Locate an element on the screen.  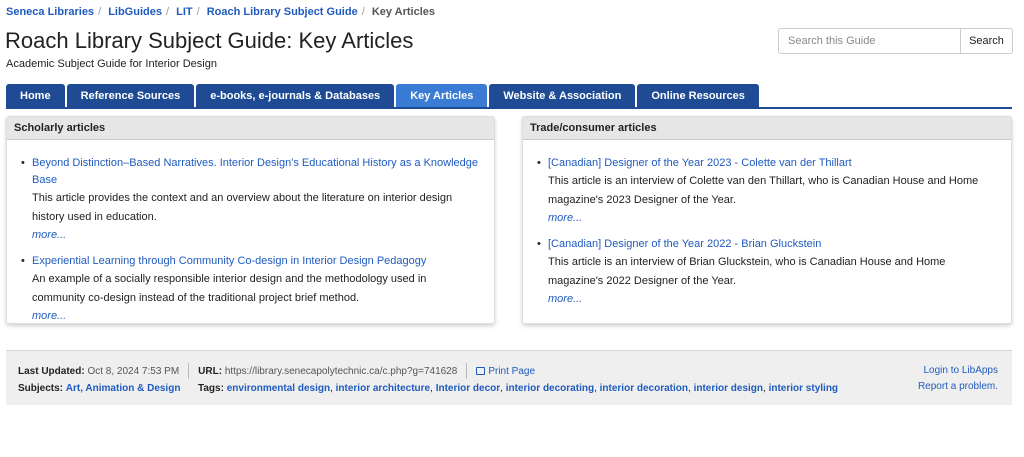
tag-link: environmental design is located at coordinates (278, 388).